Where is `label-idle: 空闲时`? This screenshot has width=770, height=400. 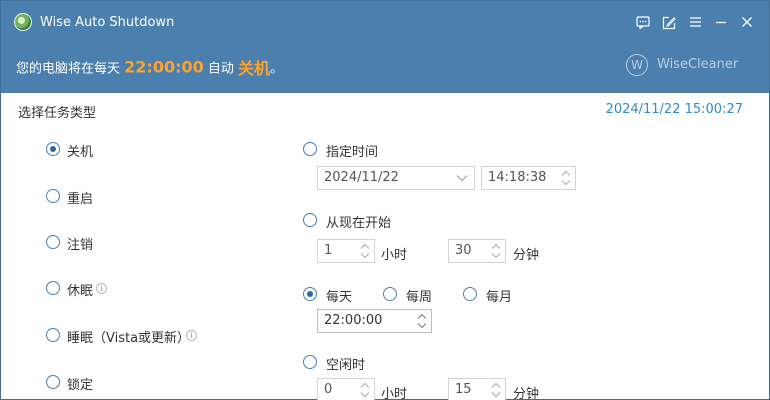 label-idle: 空闲时 is located at coordinates (345, 363).